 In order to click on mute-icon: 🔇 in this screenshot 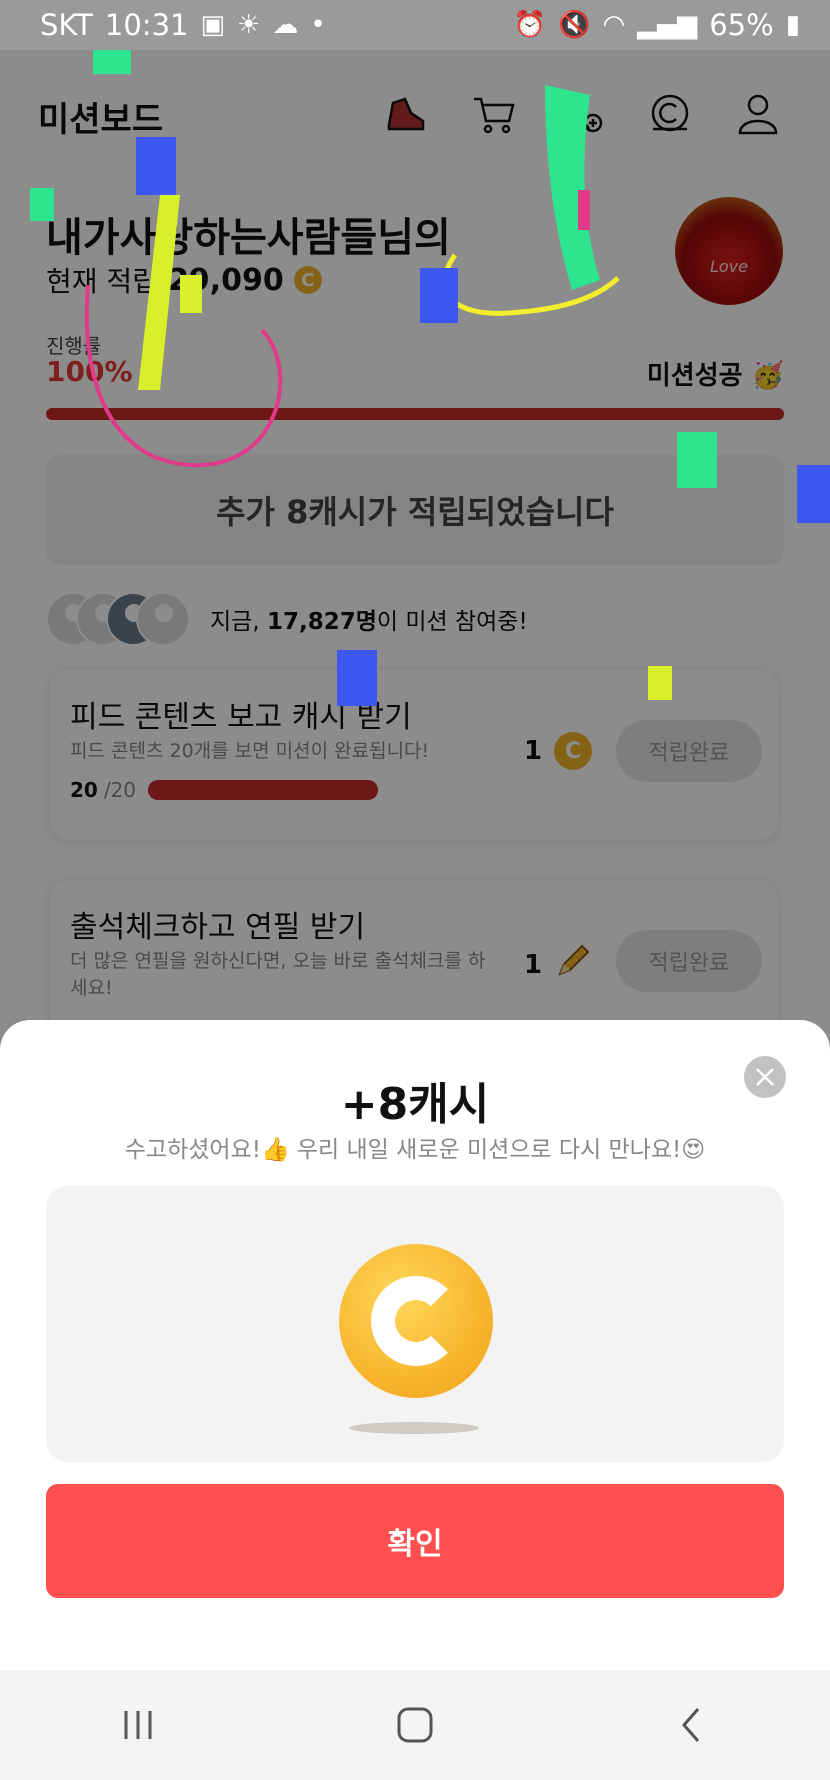, I will do `click(574, 25)`.